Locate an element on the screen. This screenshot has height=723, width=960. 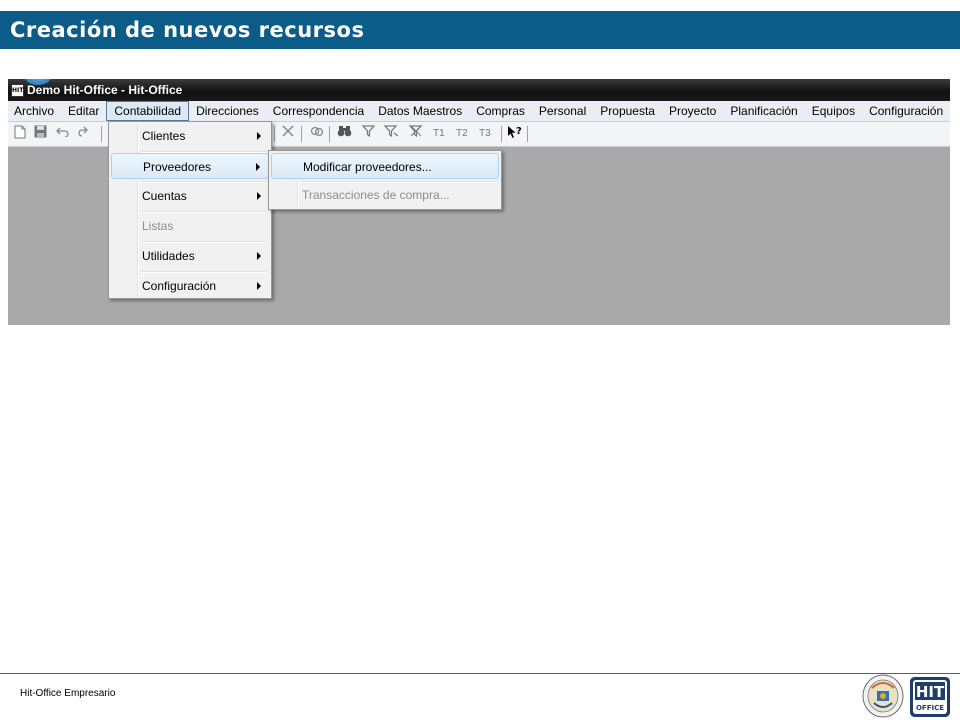
help-pointer-icon: ? is located at coordinates (514, 133).